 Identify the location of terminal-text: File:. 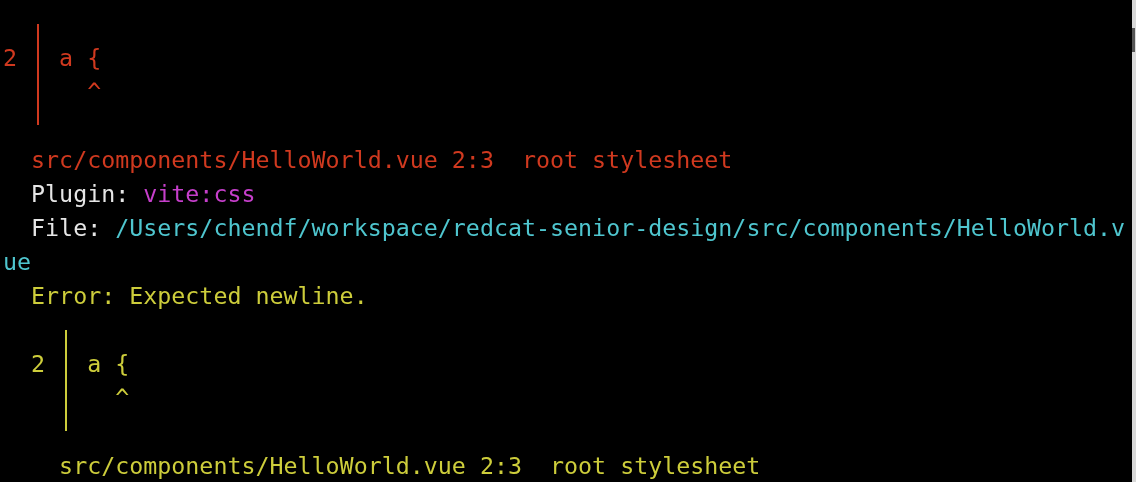
(66, 227).